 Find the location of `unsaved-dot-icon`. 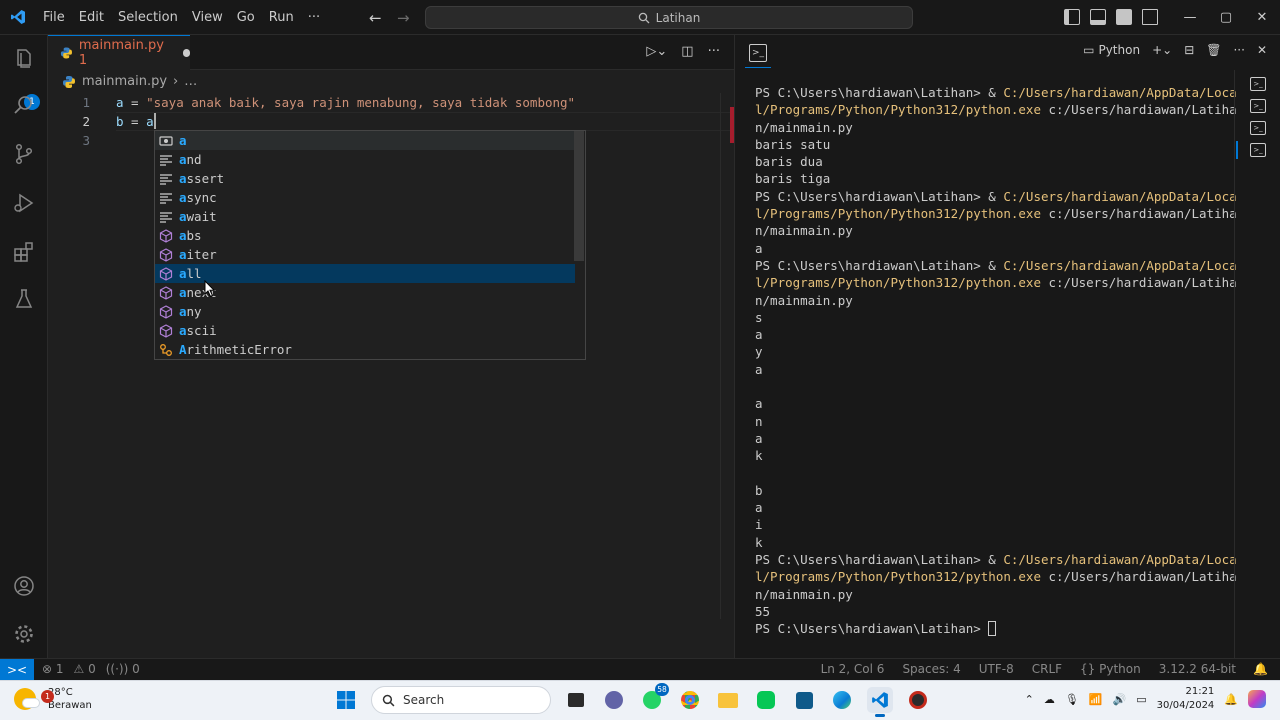

unsaved-dot-icon is located at coordinates (186, 53).